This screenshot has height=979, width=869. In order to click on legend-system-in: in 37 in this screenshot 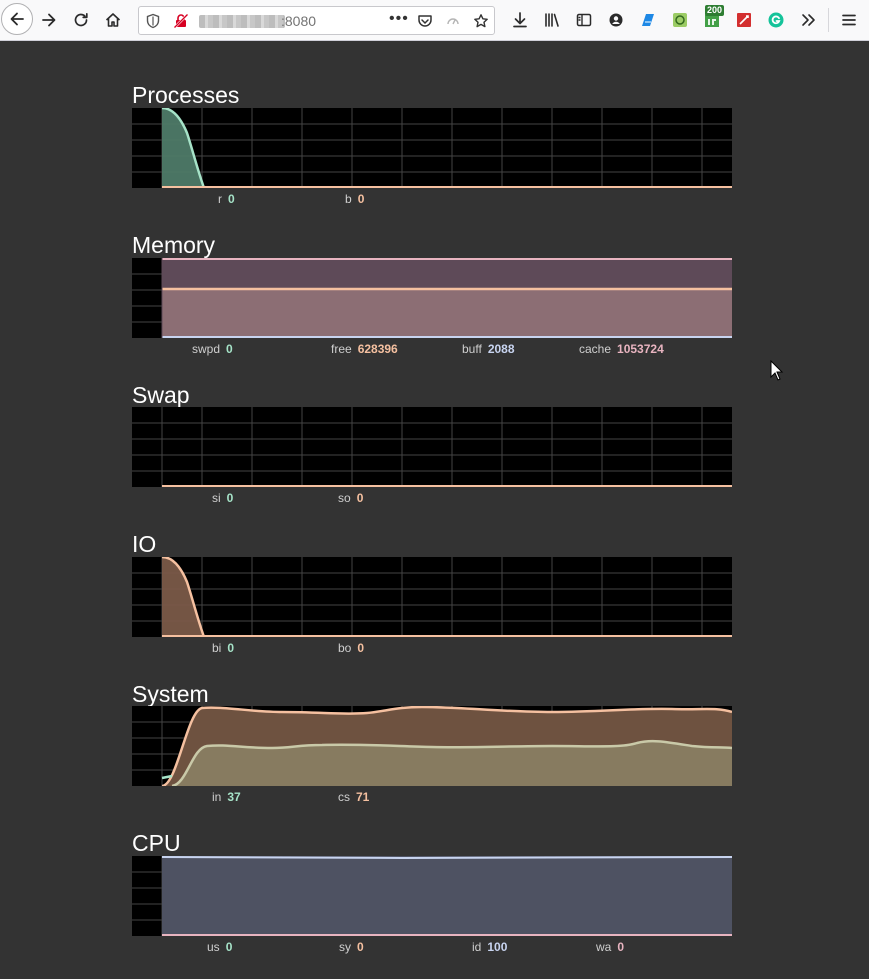, I will do `click(226, 797)`.